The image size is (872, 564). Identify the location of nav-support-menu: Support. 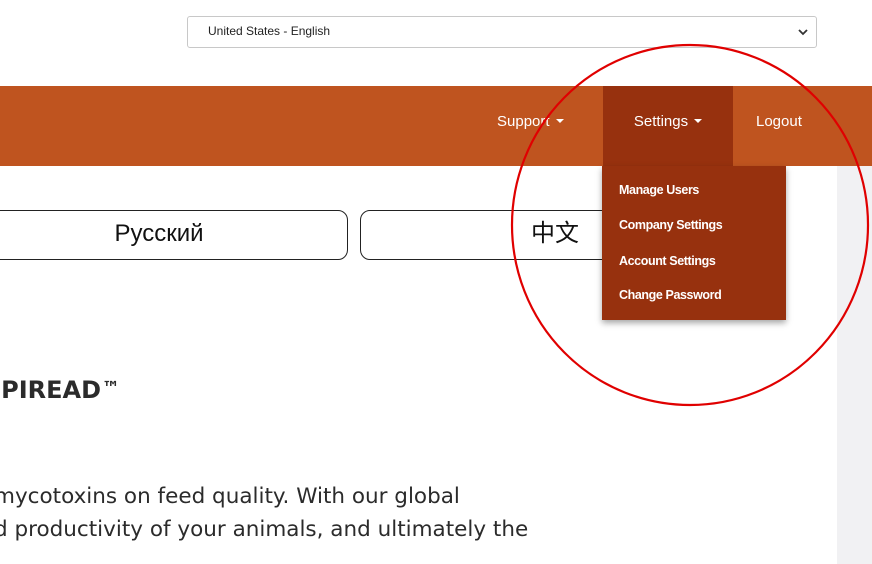
(530, 126).